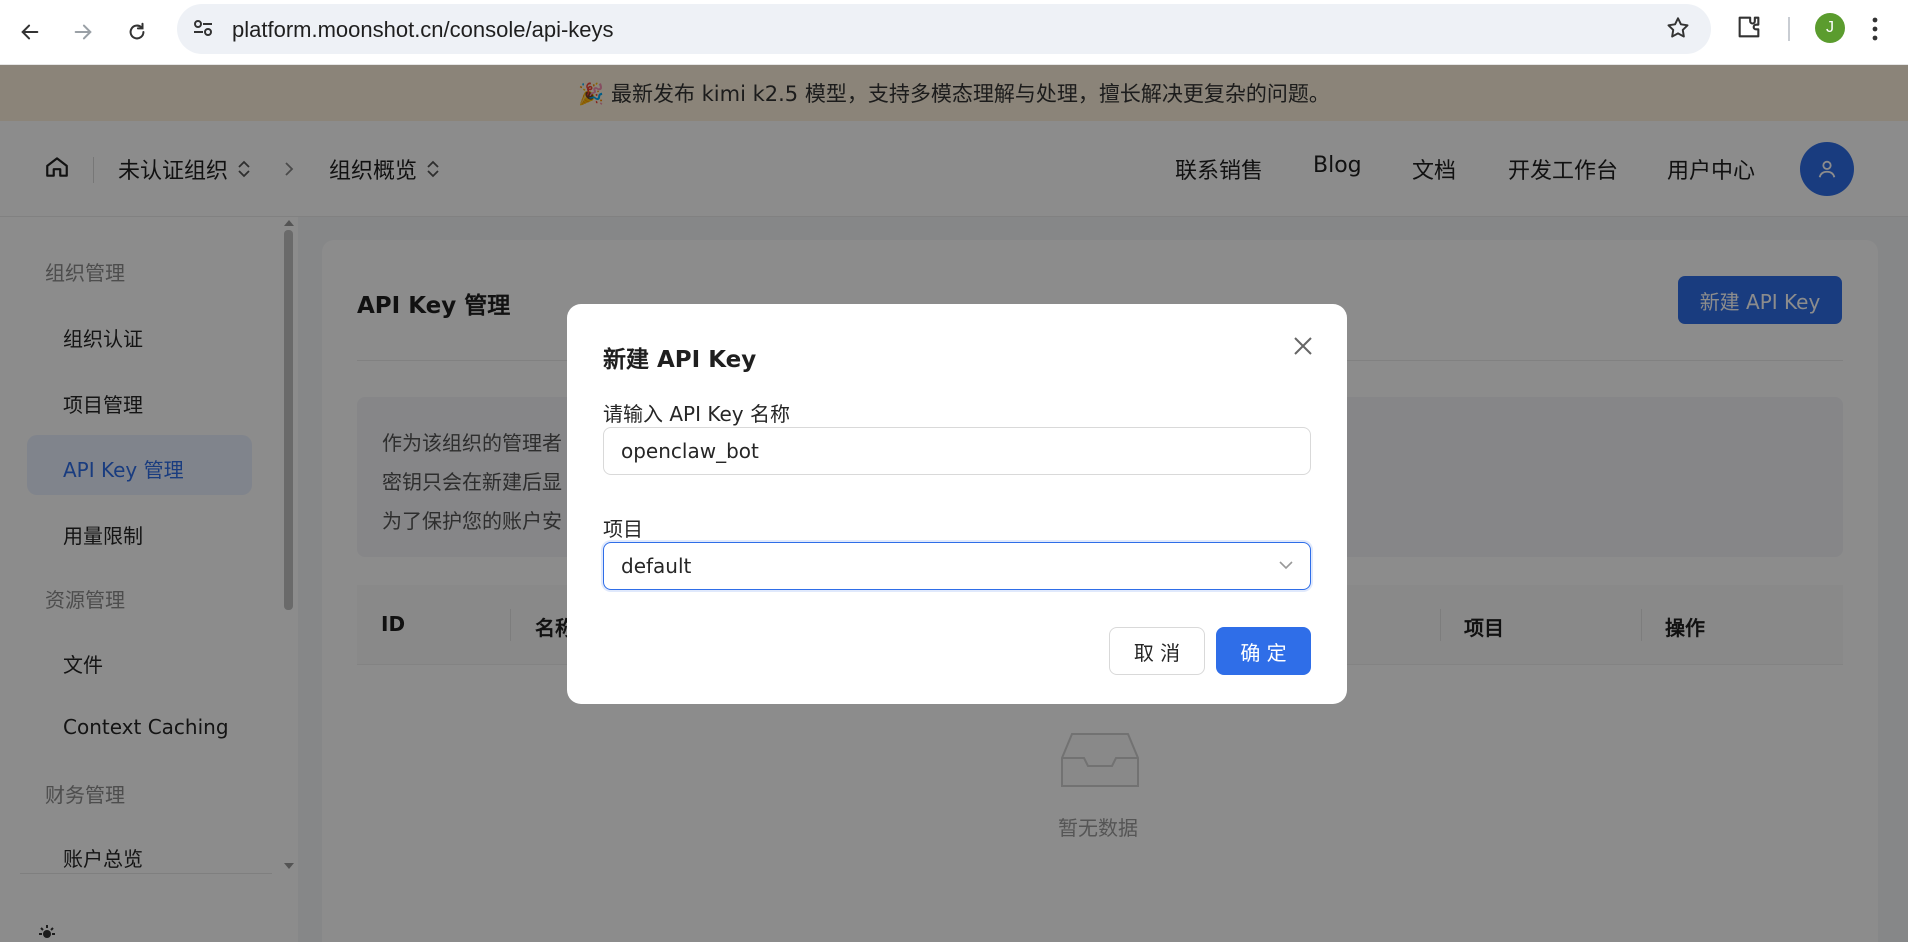 The image size is (1908, 942). What do you see at coordinates (1157, 651) in the screenshot?
I see `cancel-button: 取 消` at bounding box center [1157, 651].